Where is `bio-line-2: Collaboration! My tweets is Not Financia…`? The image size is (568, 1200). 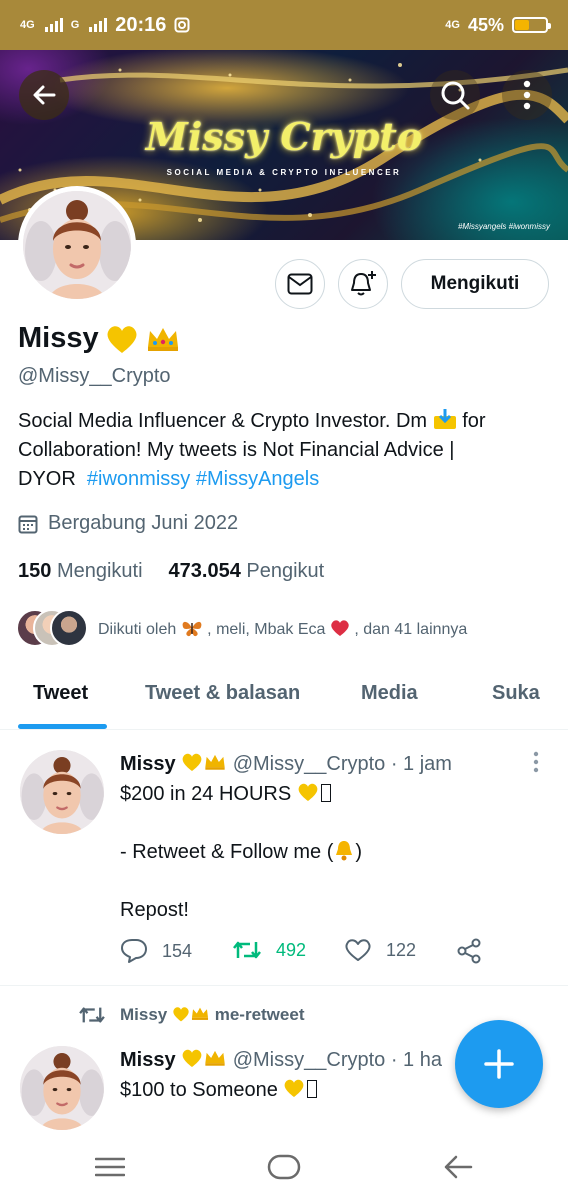
bio-line-2: Collaboration! My tweets is Not Financia… is located at coordinates (236, 450).